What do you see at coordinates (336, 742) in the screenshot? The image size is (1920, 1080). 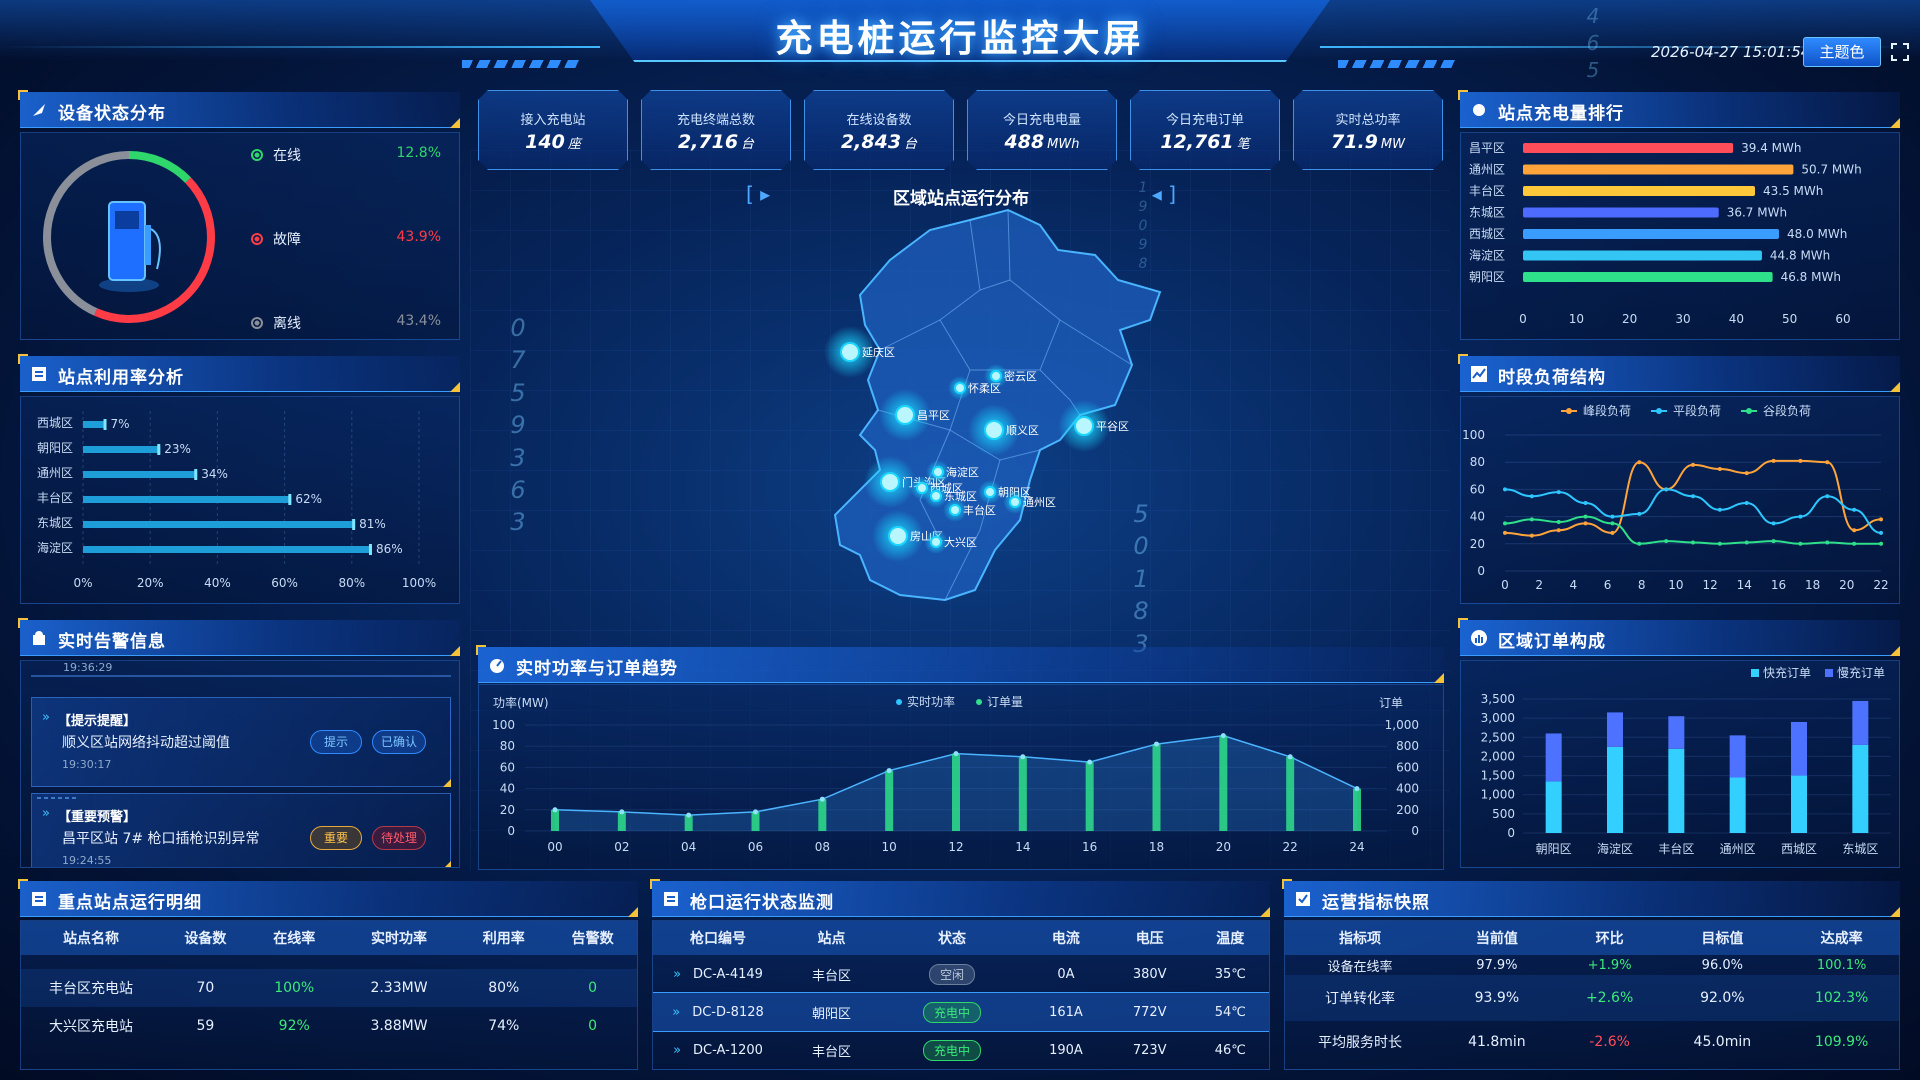 I see `alert-level-badge: 提示` at bounding box center [336, 742].